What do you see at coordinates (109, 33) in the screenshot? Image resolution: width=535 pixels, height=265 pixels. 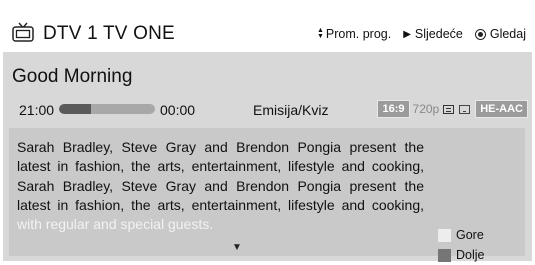 I see `channel-title: DTV 1 TV ONE` at bounding box center [109, 33].